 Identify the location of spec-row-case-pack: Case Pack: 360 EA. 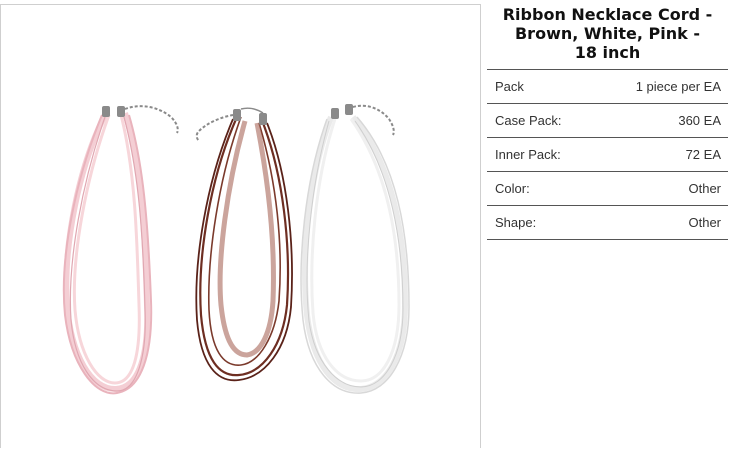
(607, 121).